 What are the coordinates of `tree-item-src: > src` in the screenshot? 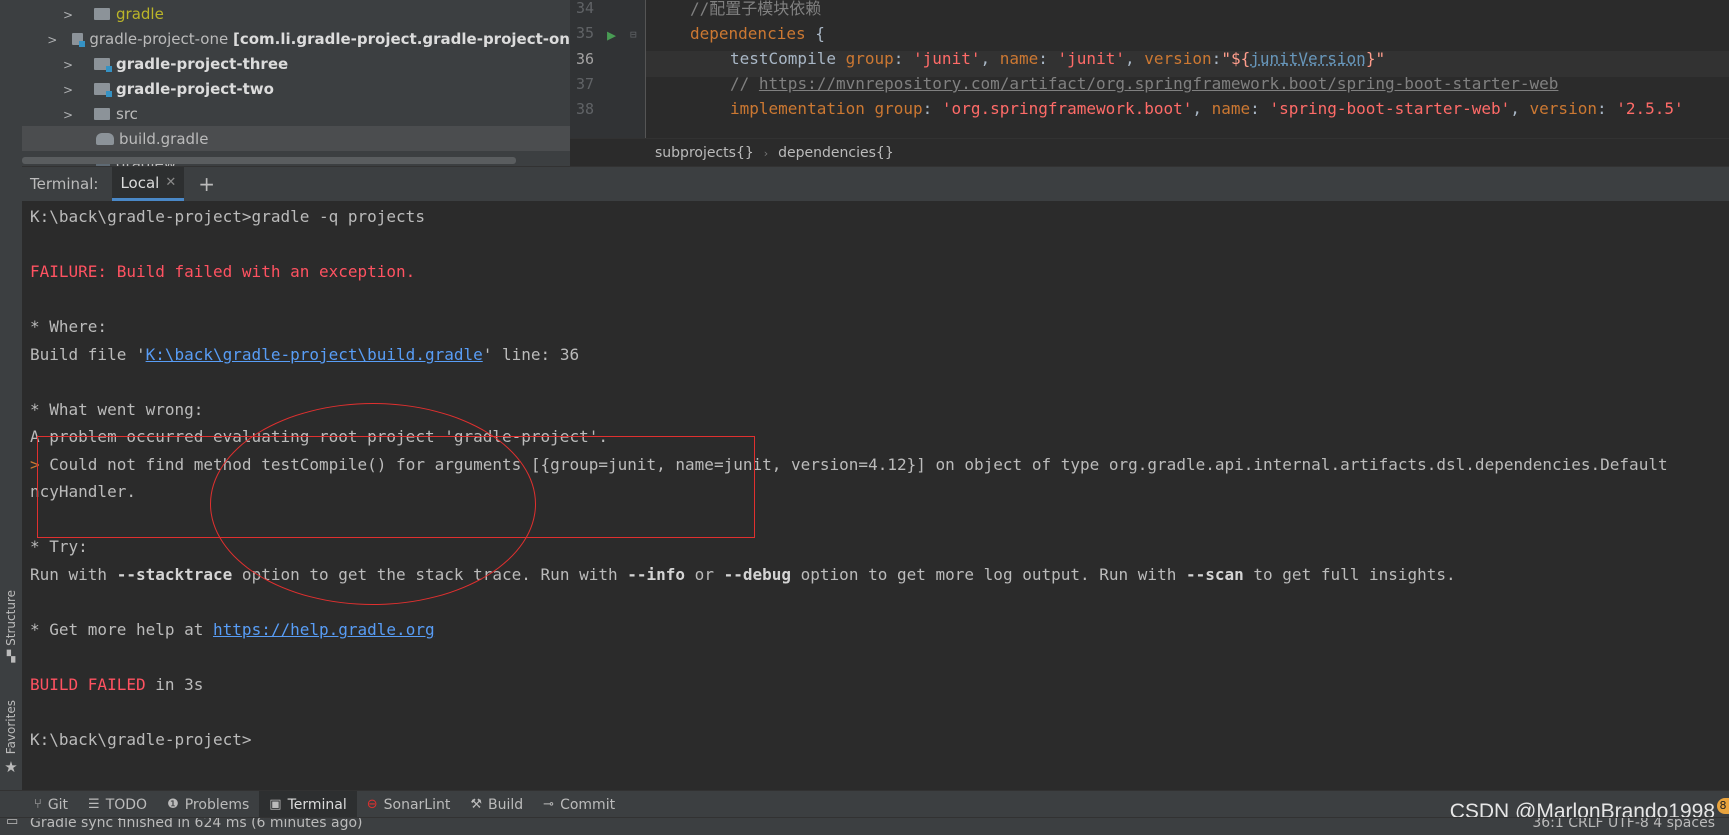 It's located at (296, 113).